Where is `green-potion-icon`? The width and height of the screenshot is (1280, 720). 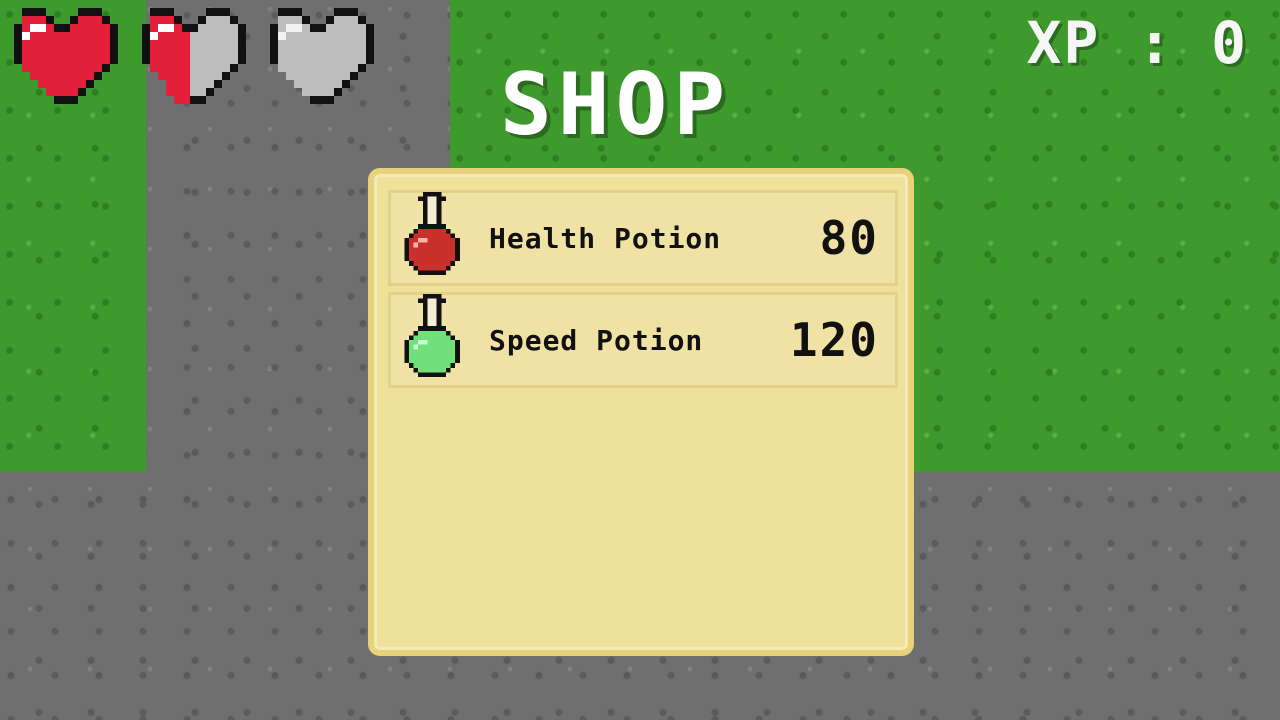 green-potion-icon is located at coordinates (432, 340).